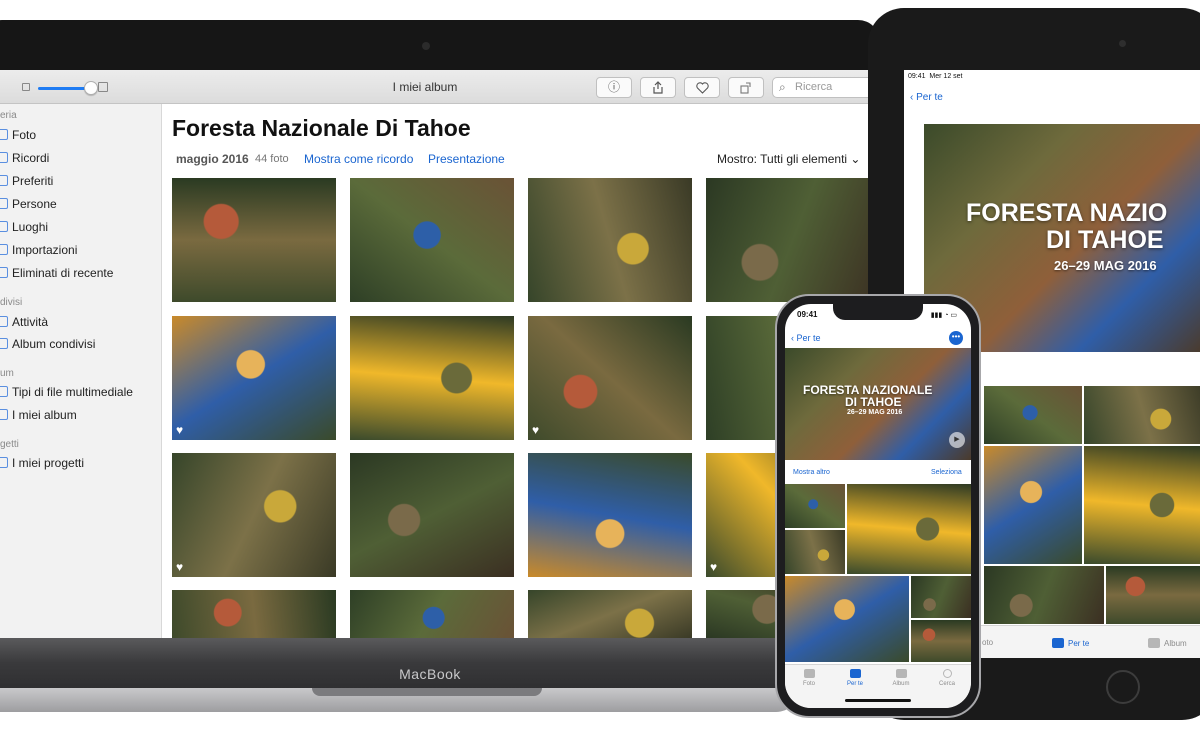 The width and height of the screenshot is (1200, 730). What do you see at coordinates (38, 250) in the screenshot?
I see `sidebar-item-importazioni: Importazioni` at bounding box center [38, 250].